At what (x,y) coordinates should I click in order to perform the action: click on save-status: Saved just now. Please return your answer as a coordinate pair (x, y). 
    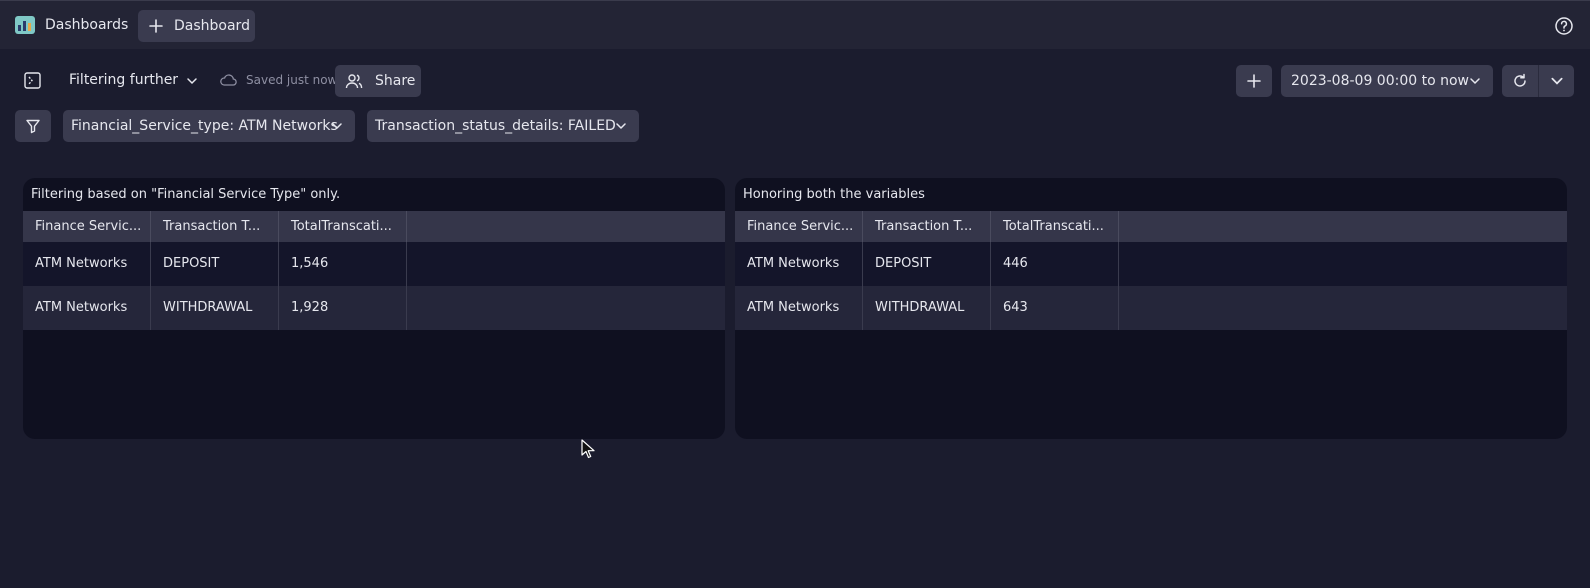
    Looking at the image, I should click on (292, 80).